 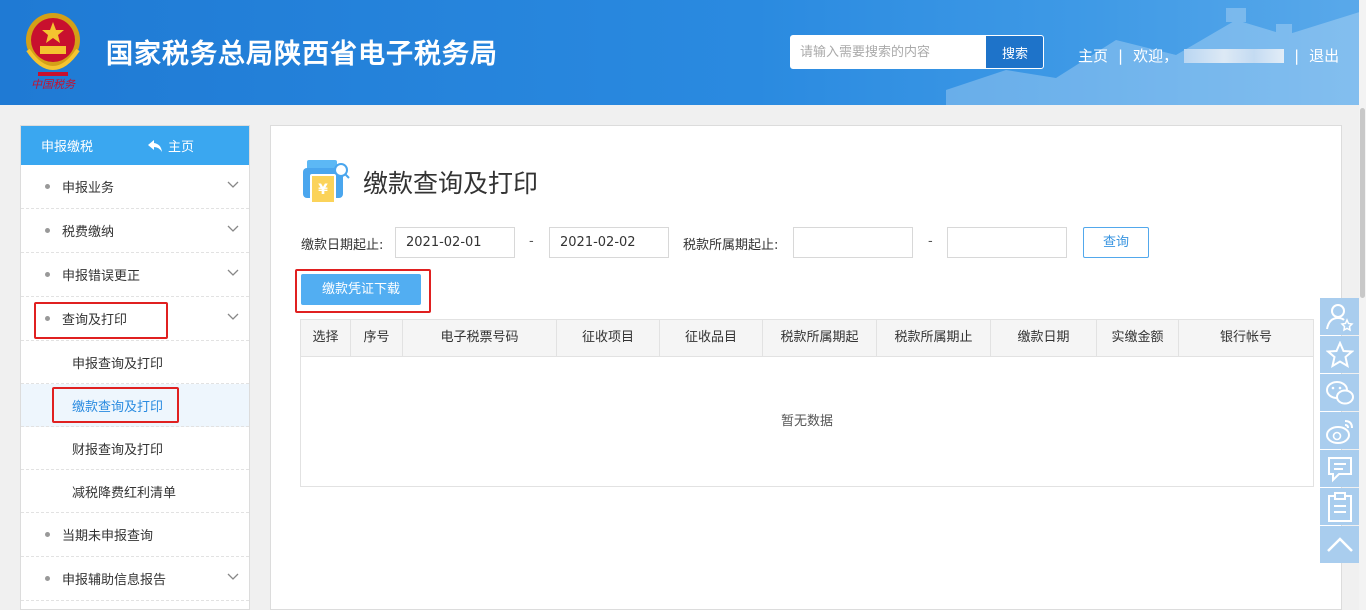 What do you see at coordinates (1234, 55) in the screenshot?
I see `masked-username` at bounding box center [1234, 55].